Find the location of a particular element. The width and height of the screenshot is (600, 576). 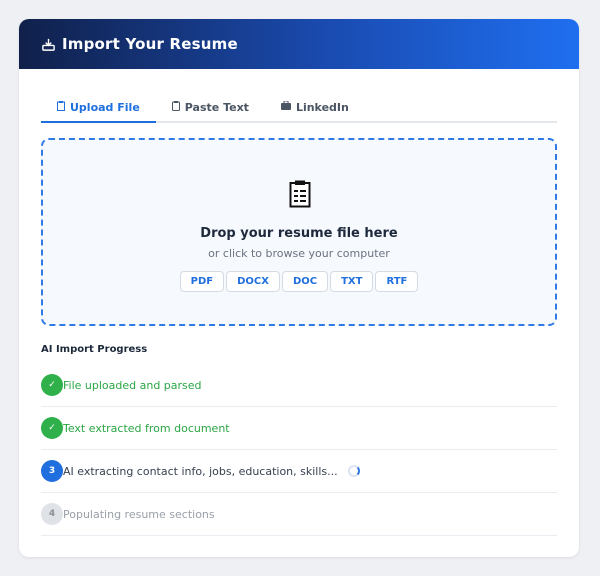

format-badge-pdf: PDF is located at coordinates (202, 281).